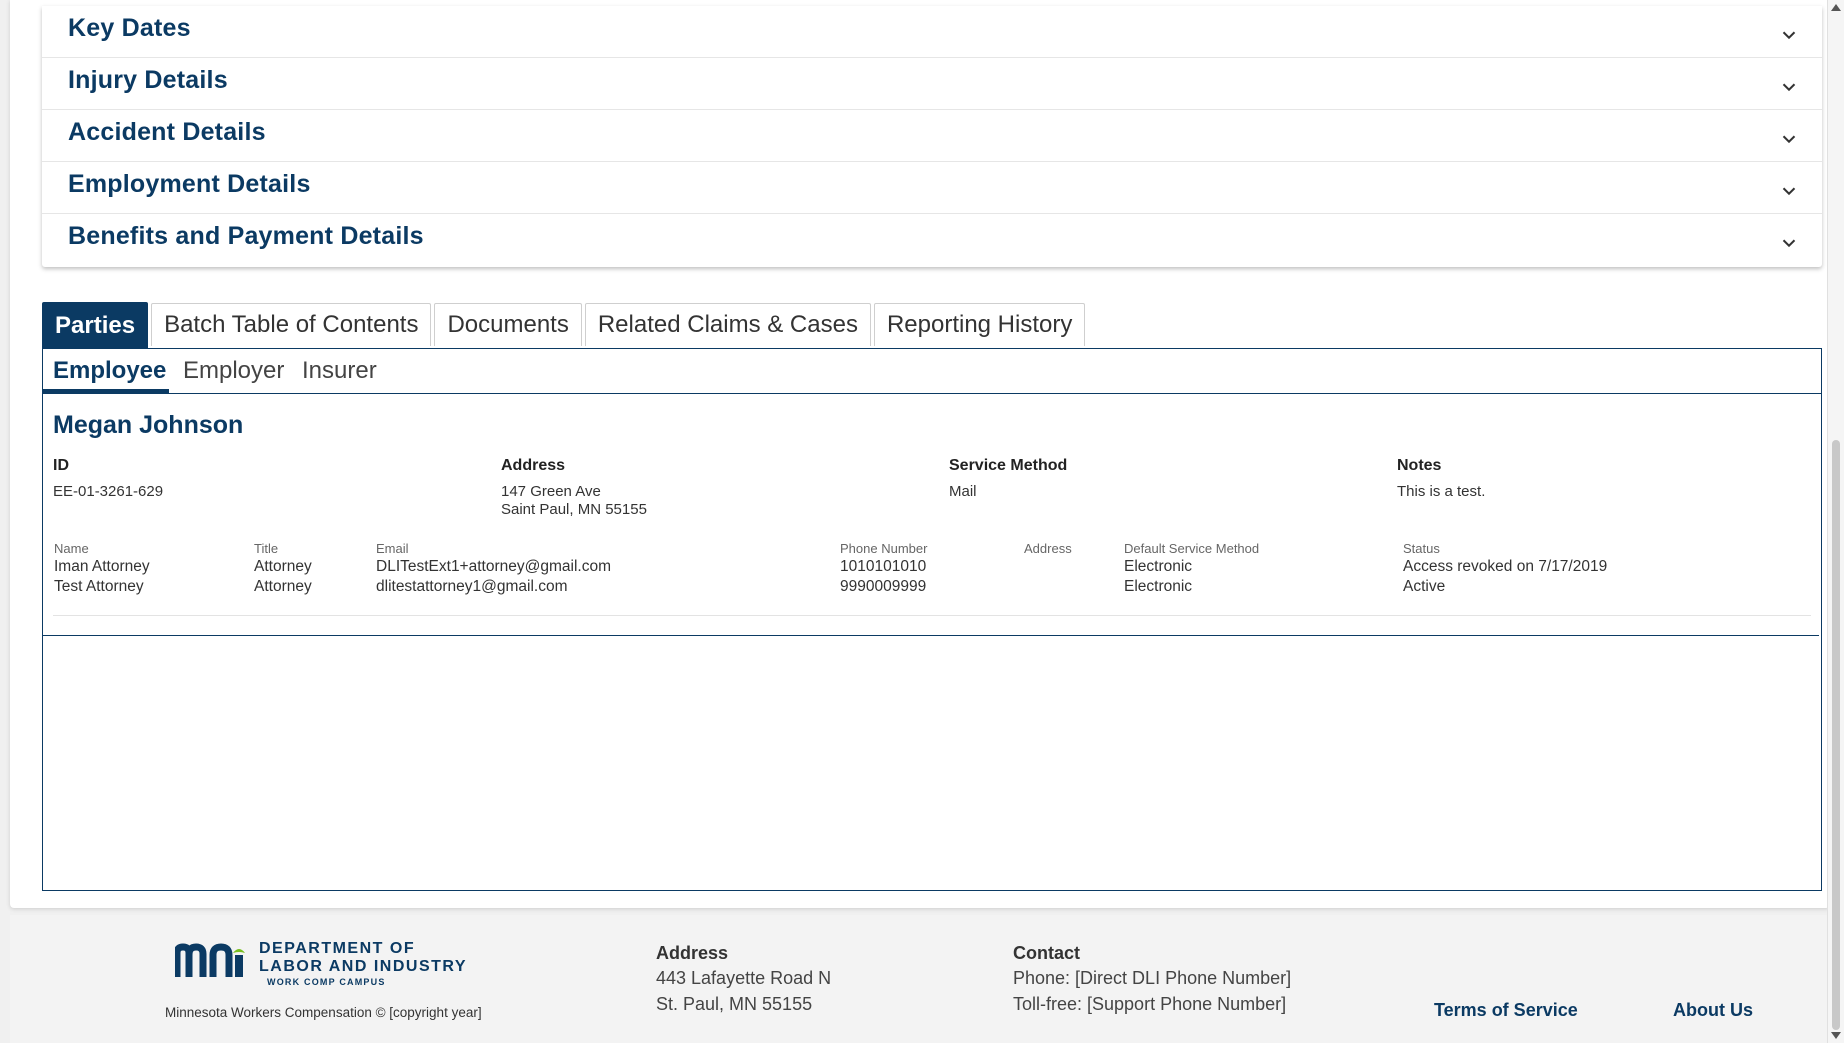  I want to click on address-line1: 147 Green Ave, so click(551, 491).